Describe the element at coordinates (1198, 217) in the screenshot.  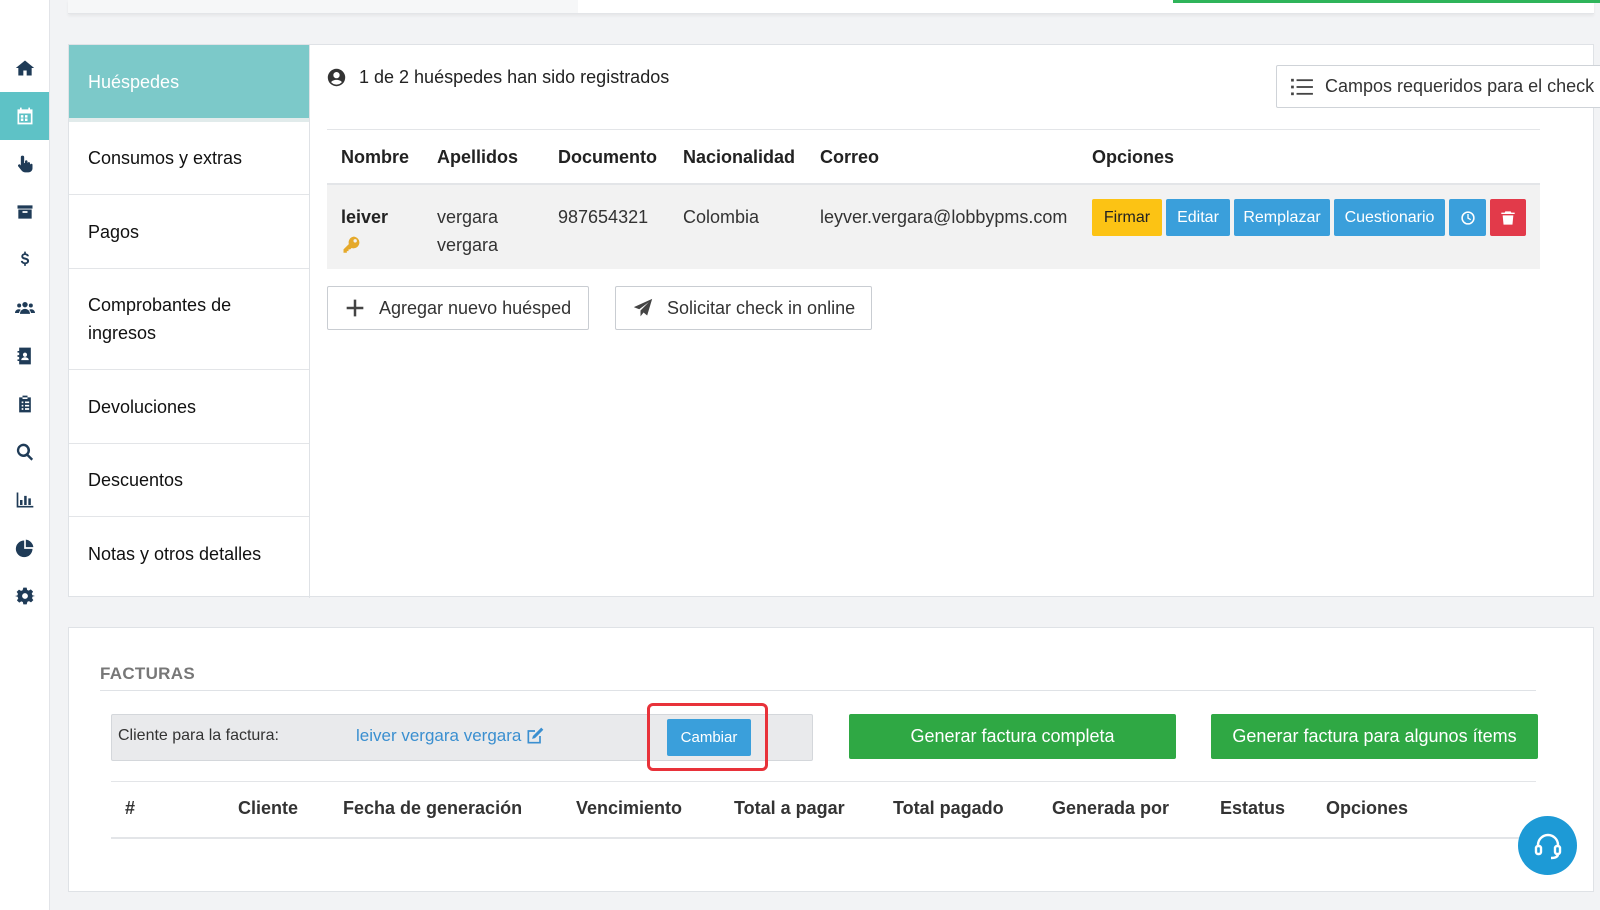
I see `edit-button: Editar` at that location.